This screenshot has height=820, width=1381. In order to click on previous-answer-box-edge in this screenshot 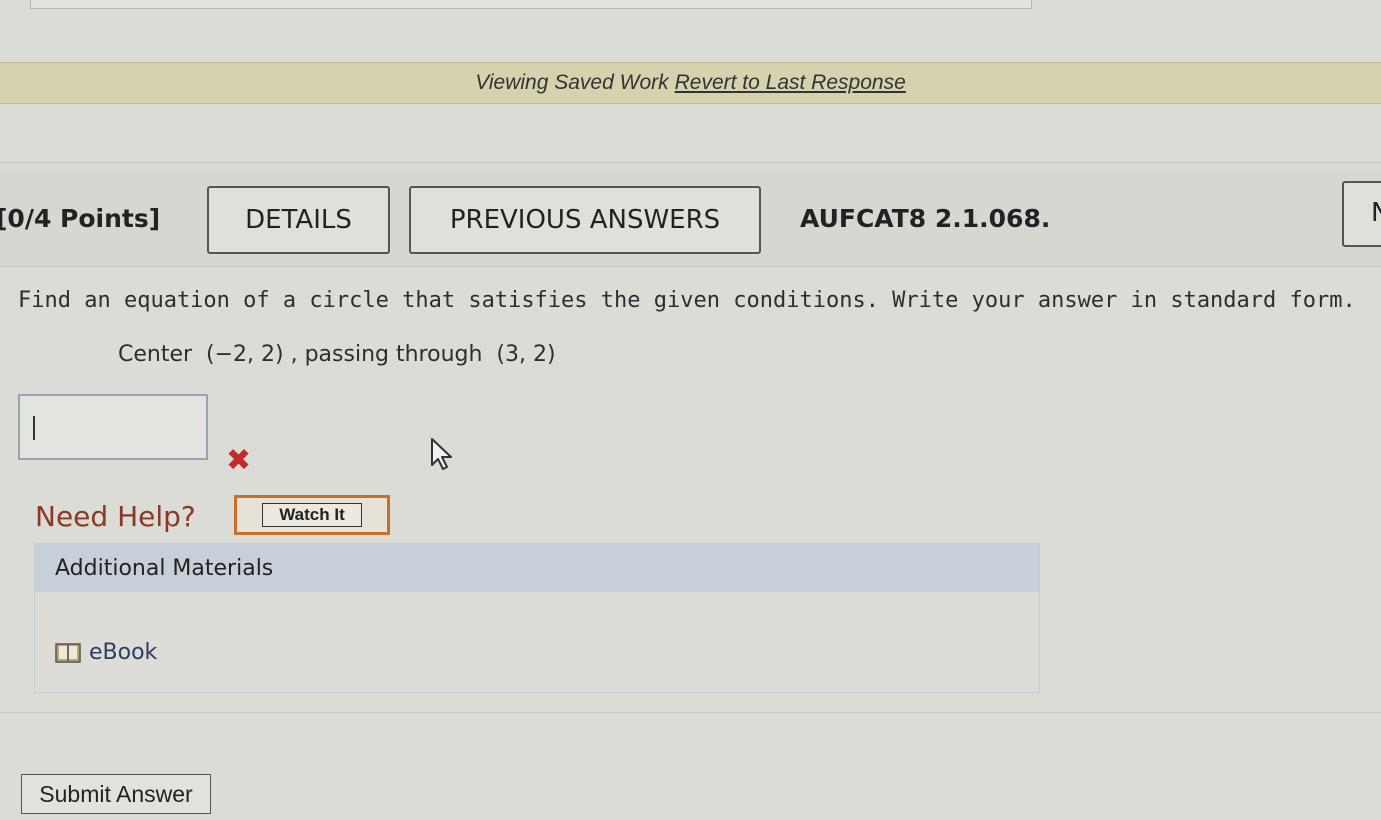, I will do `click(531, 4)`.